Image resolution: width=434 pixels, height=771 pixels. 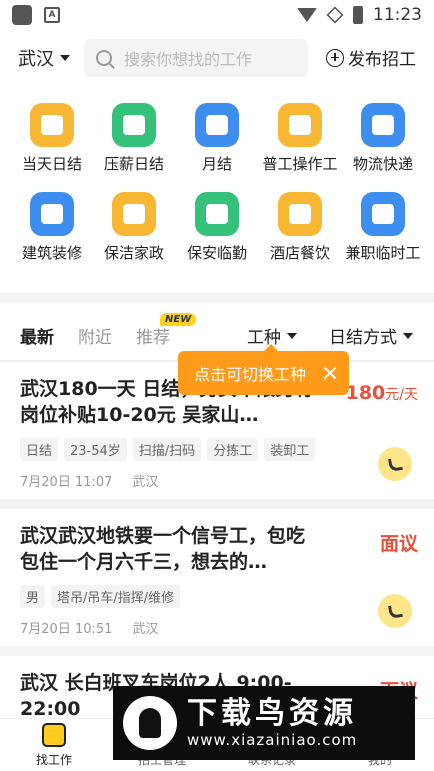 I want to click on category-item: 保洁家政, so click(x=134, y=227).